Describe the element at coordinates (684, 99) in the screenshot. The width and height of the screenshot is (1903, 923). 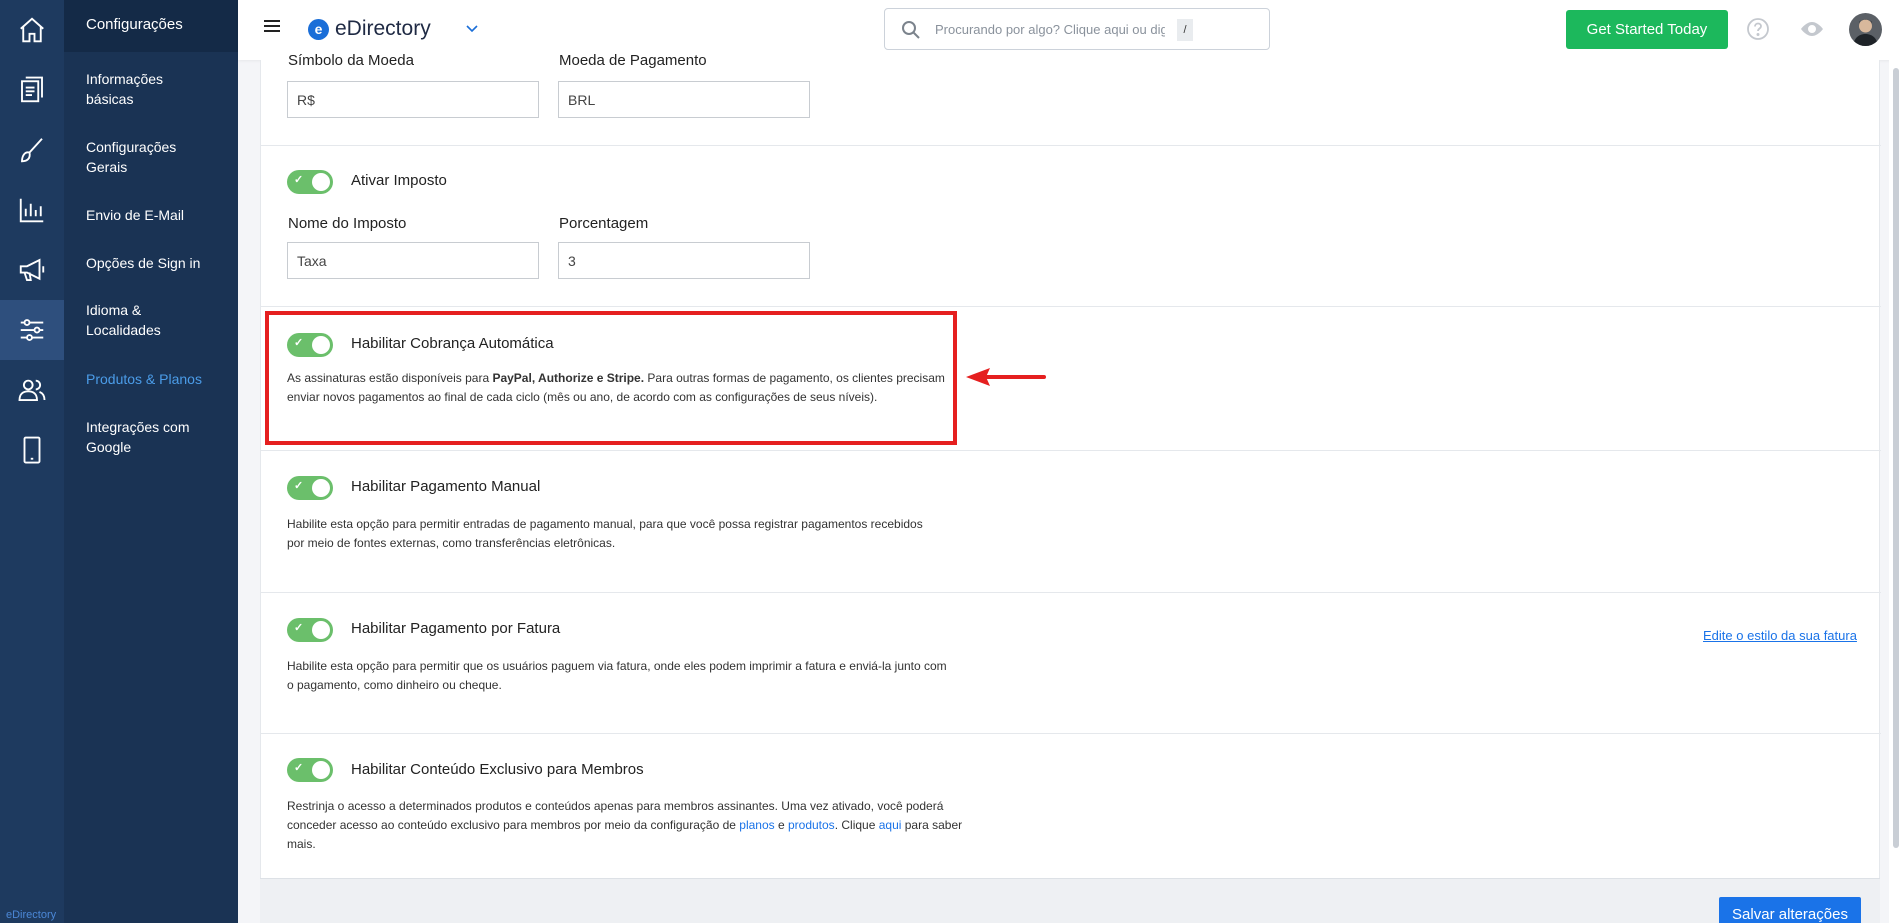
I see `payment-currency-input` at that location.